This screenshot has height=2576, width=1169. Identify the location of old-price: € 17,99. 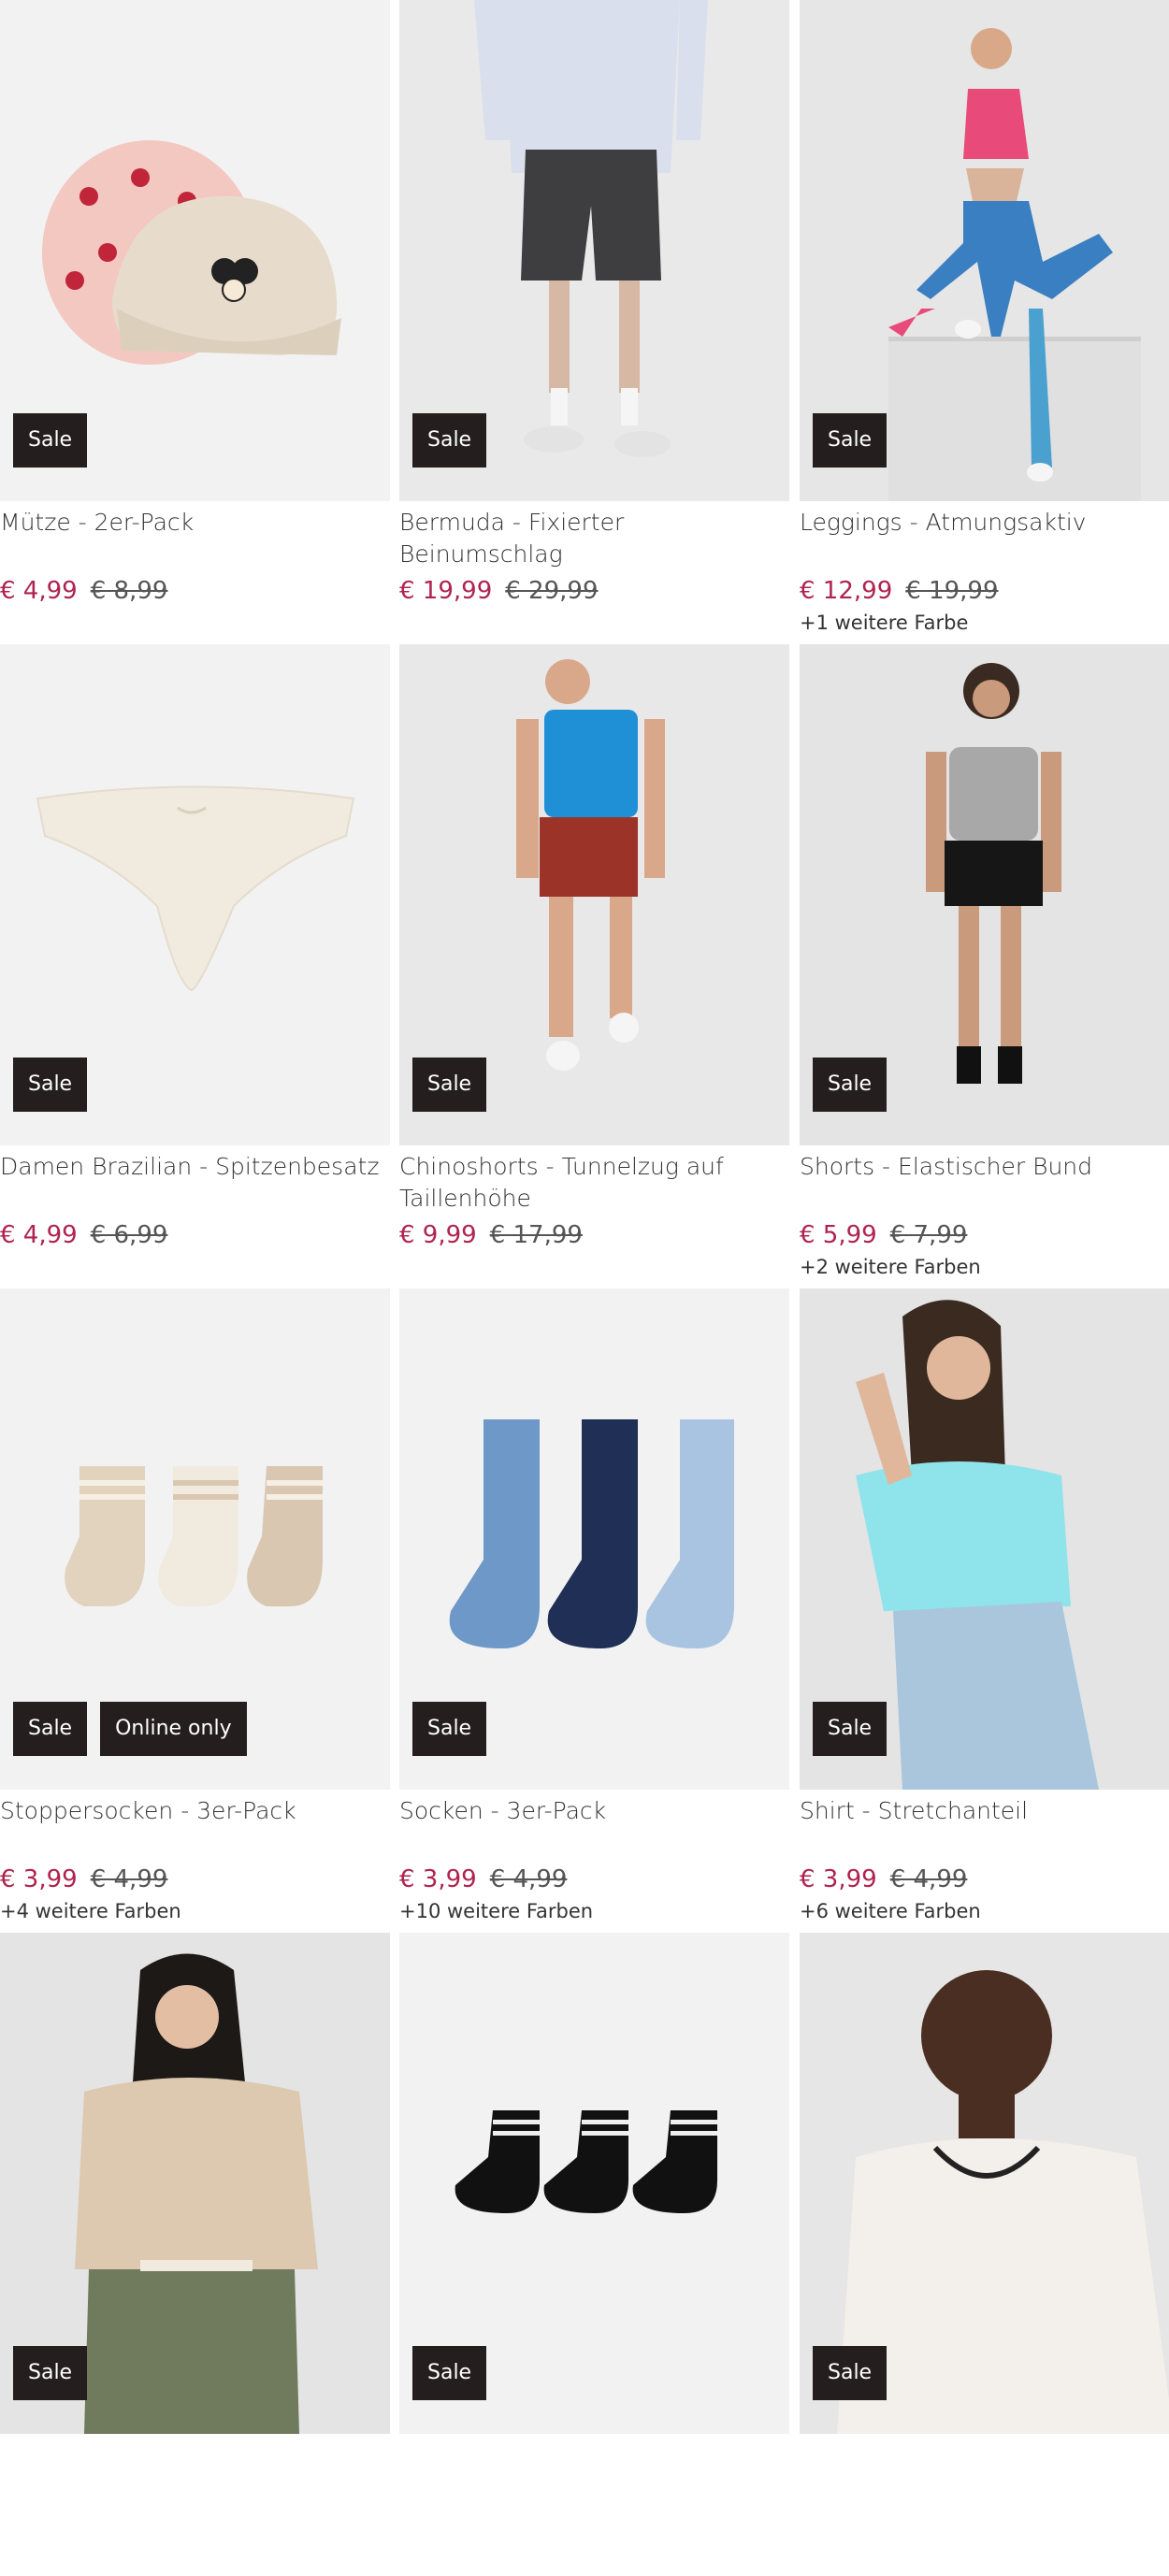
(536, 1235).